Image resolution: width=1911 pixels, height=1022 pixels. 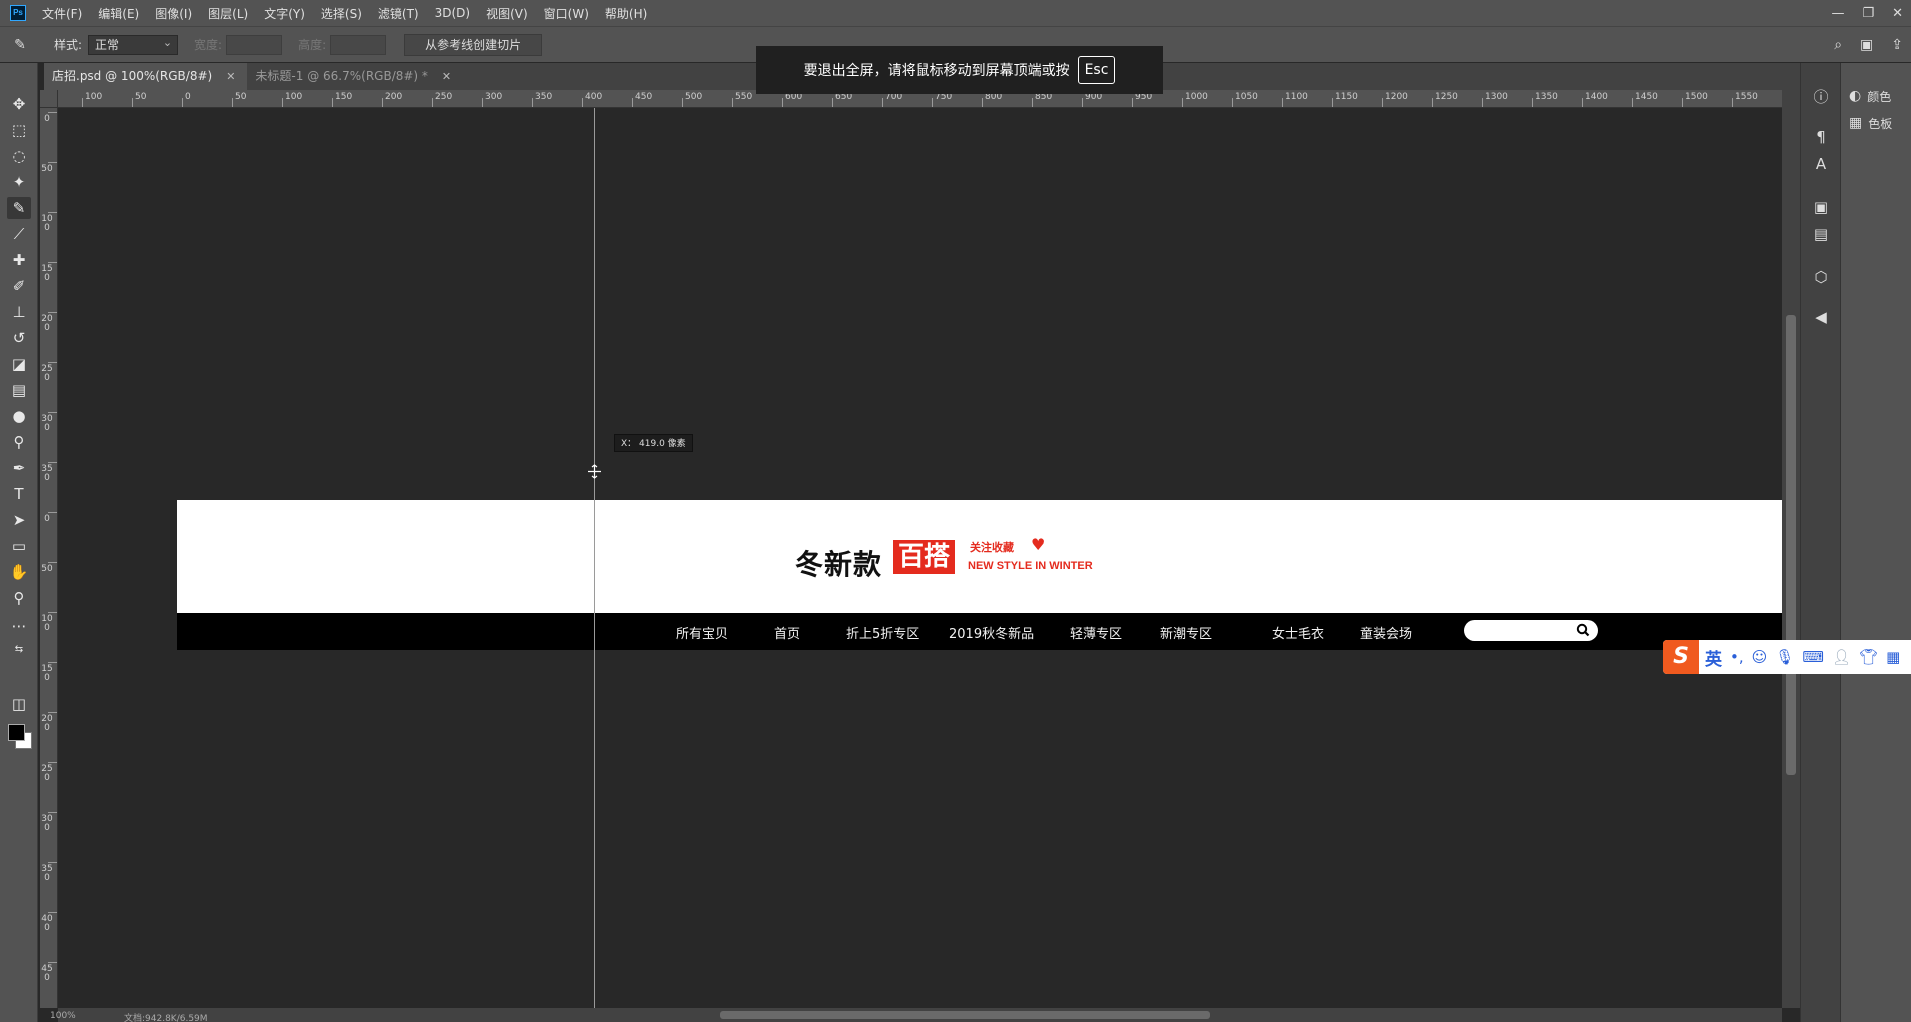 I want to click on path-select-tool-icon: ➤, so click(x=19, y=520).